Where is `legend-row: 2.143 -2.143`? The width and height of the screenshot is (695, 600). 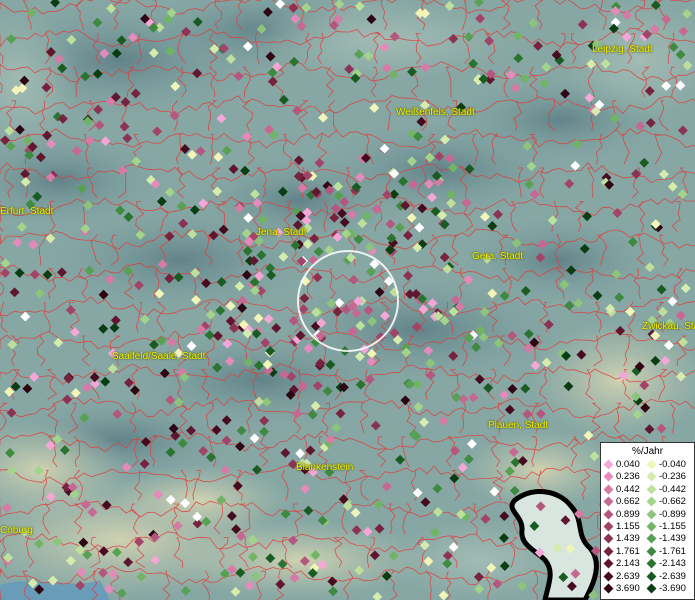 legend-row: 2.143 -2.143 is located at coordinates (647, 564).